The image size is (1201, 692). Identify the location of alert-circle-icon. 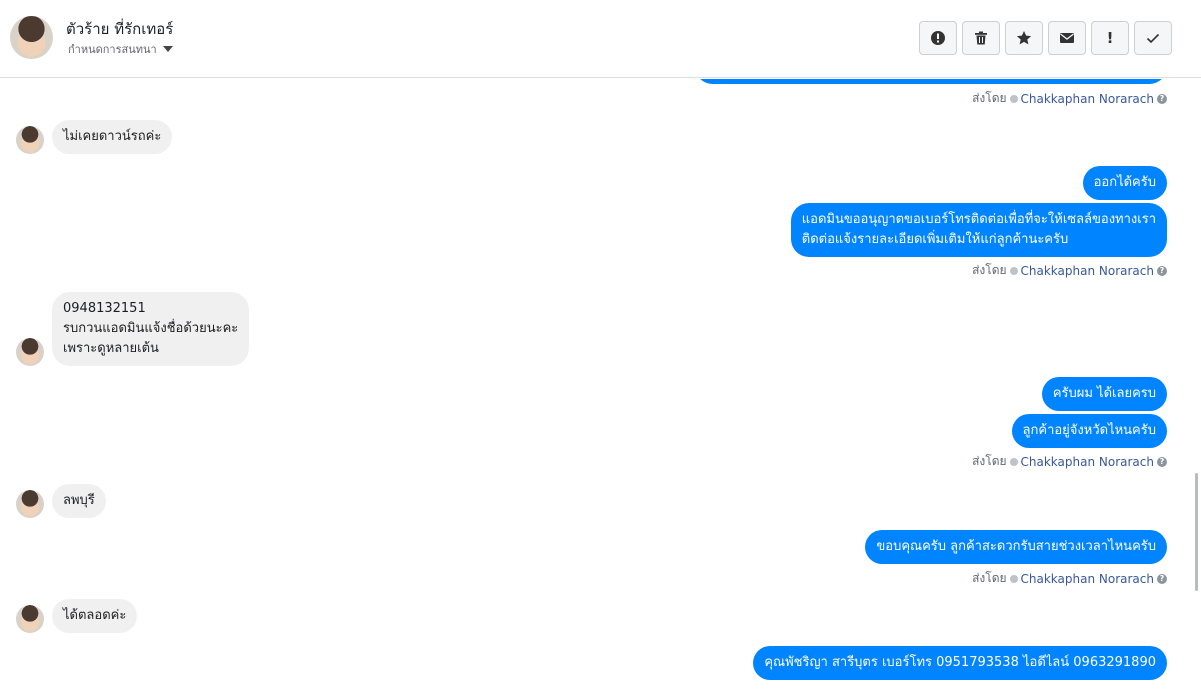
(938, 38).